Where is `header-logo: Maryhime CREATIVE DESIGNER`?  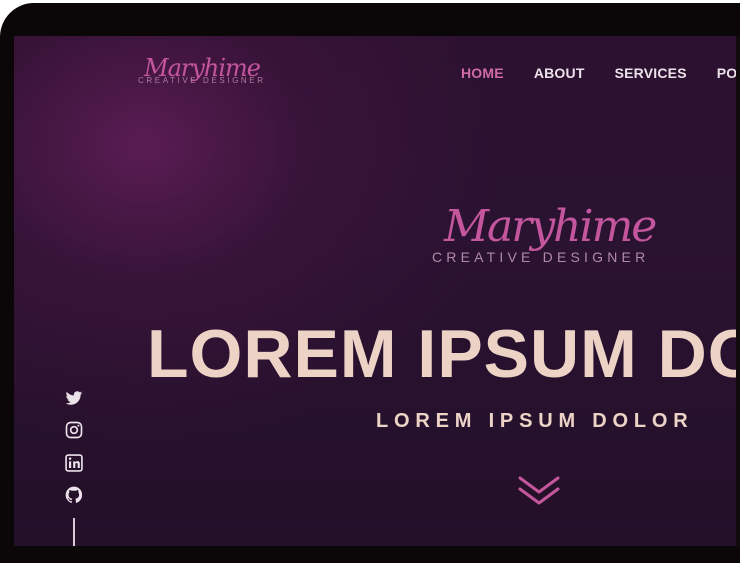
header-logo: Maryhime CREATIVE DESIGNER is located at coordinates (203, 74).